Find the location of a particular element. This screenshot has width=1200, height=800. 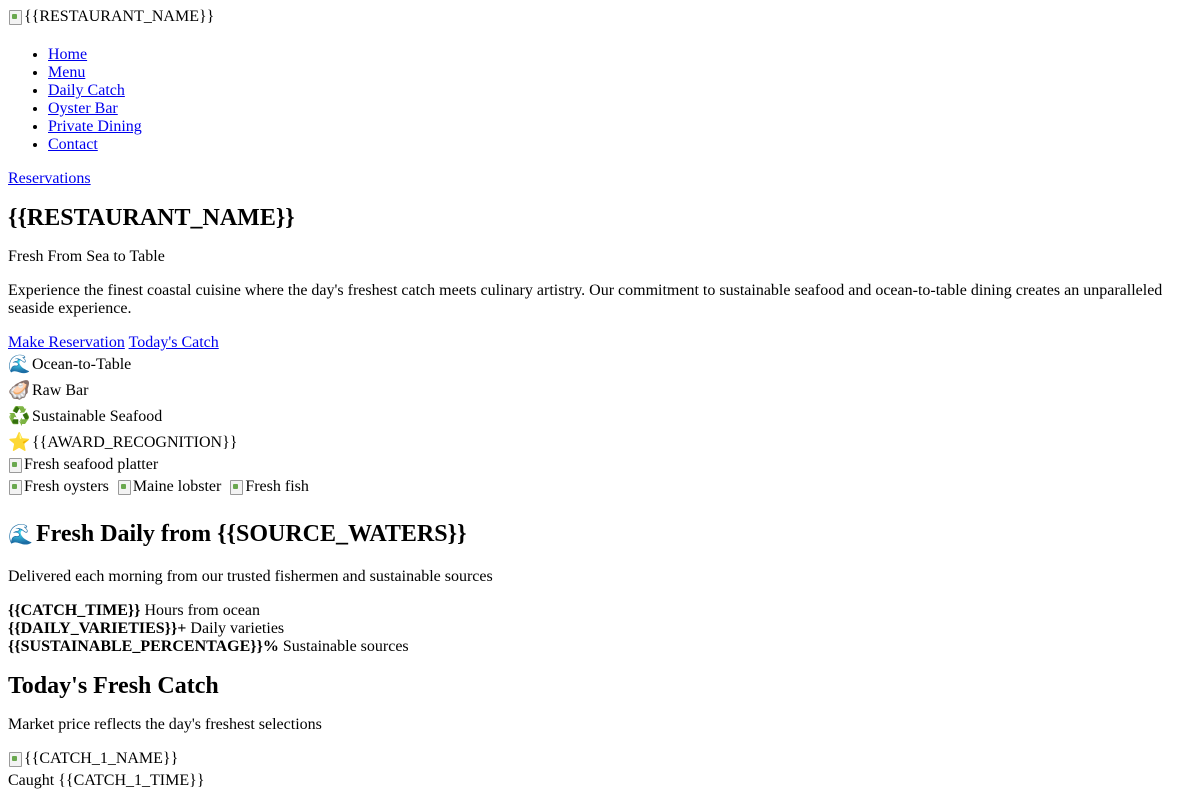

feature-award: ⭐ {{AWARD_RECOGNITION}} is located at coordinates (600, 443).